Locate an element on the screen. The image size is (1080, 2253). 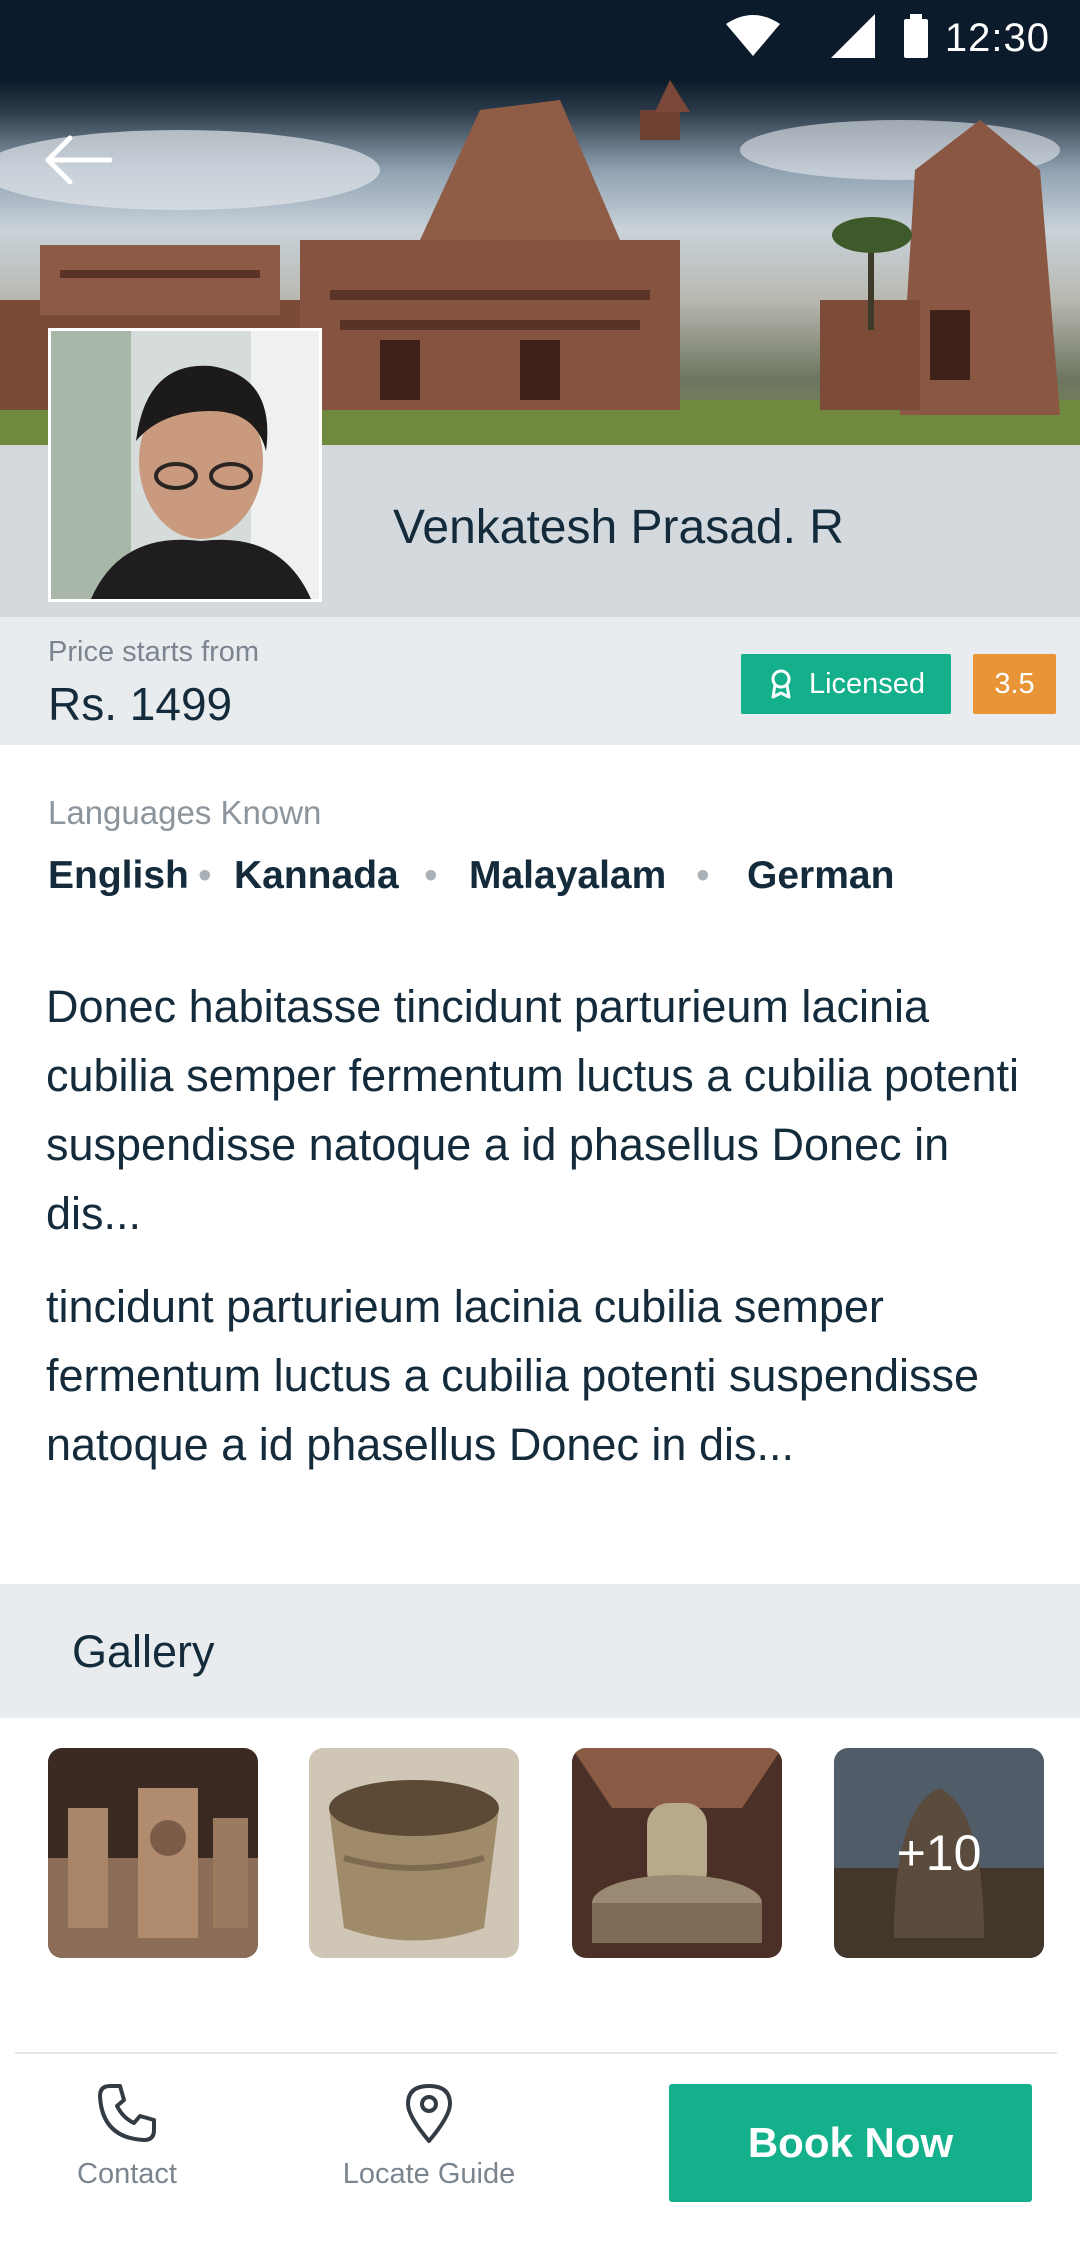
locate-guide-label: Locate Guide is located at coordinates (429, 2174).